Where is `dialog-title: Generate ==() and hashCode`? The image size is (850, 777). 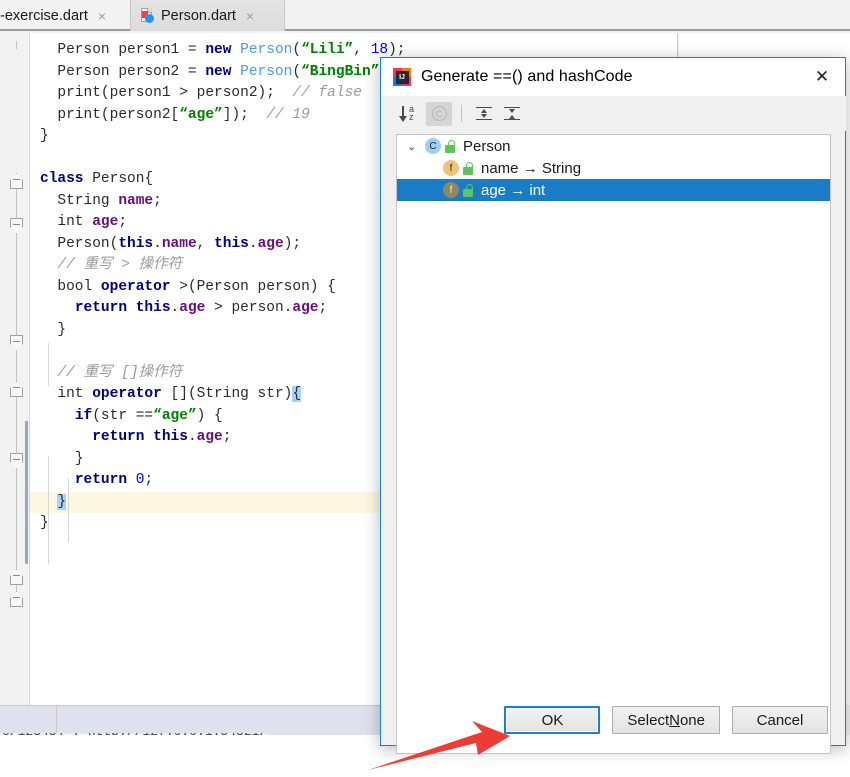 dialog-title: Generate ==() and hashCode is located at coordinates (527, 76).